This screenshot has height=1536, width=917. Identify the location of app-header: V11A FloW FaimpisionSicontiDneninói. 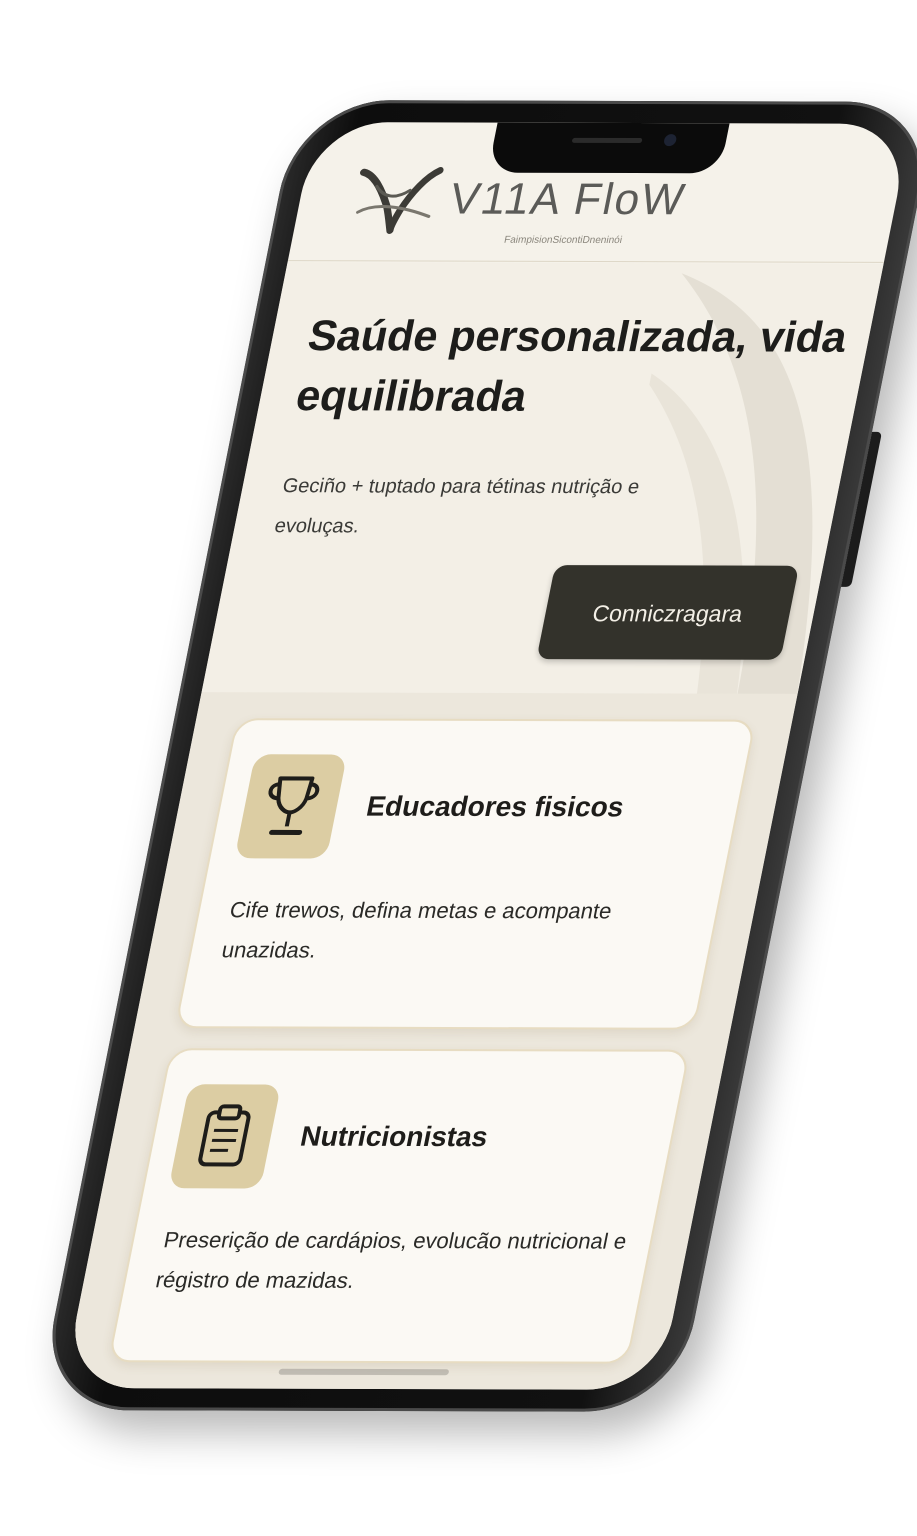
(595, 212).